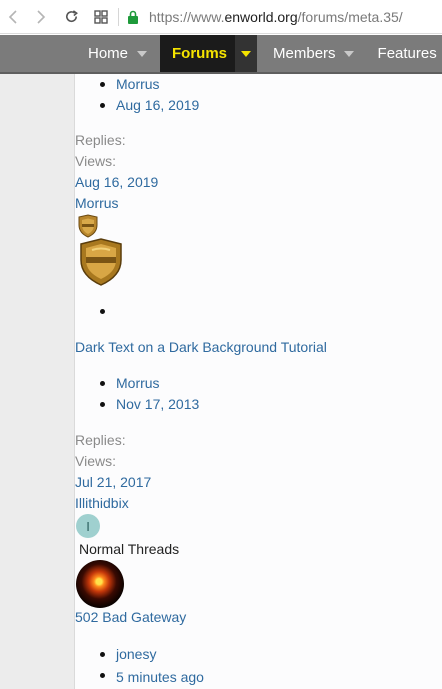 Image resolution: width=442 pixels, height=689 pixels. What do you see at coordinates (350, 16) in the screenshot?
I see `url-path: /forums/meta.35/` at bounding box center [350, 16].